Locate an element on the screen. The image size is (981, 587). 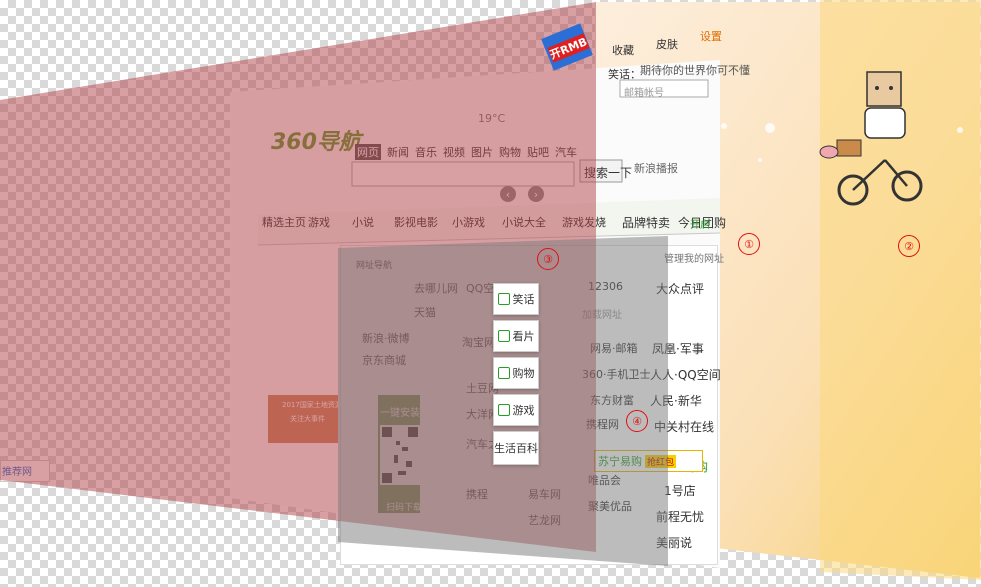
gamepad-icon is located at coordinates (503, 410).